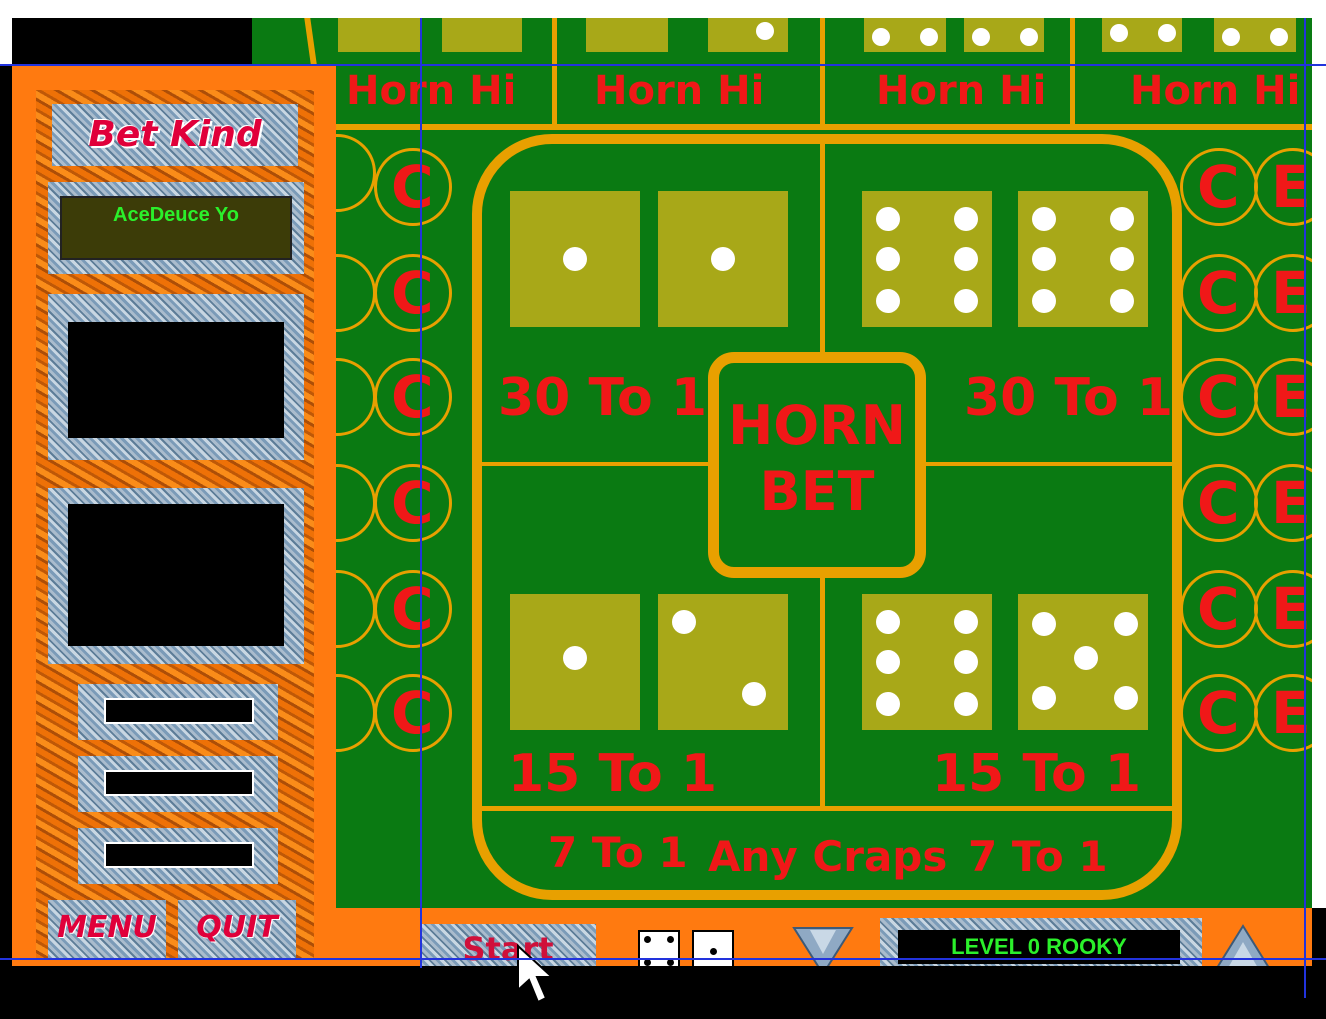 The height and width of the screenshot is (1019, 1326). I want to click on bet-kind-title: Bet Kind, so click(175, 134).